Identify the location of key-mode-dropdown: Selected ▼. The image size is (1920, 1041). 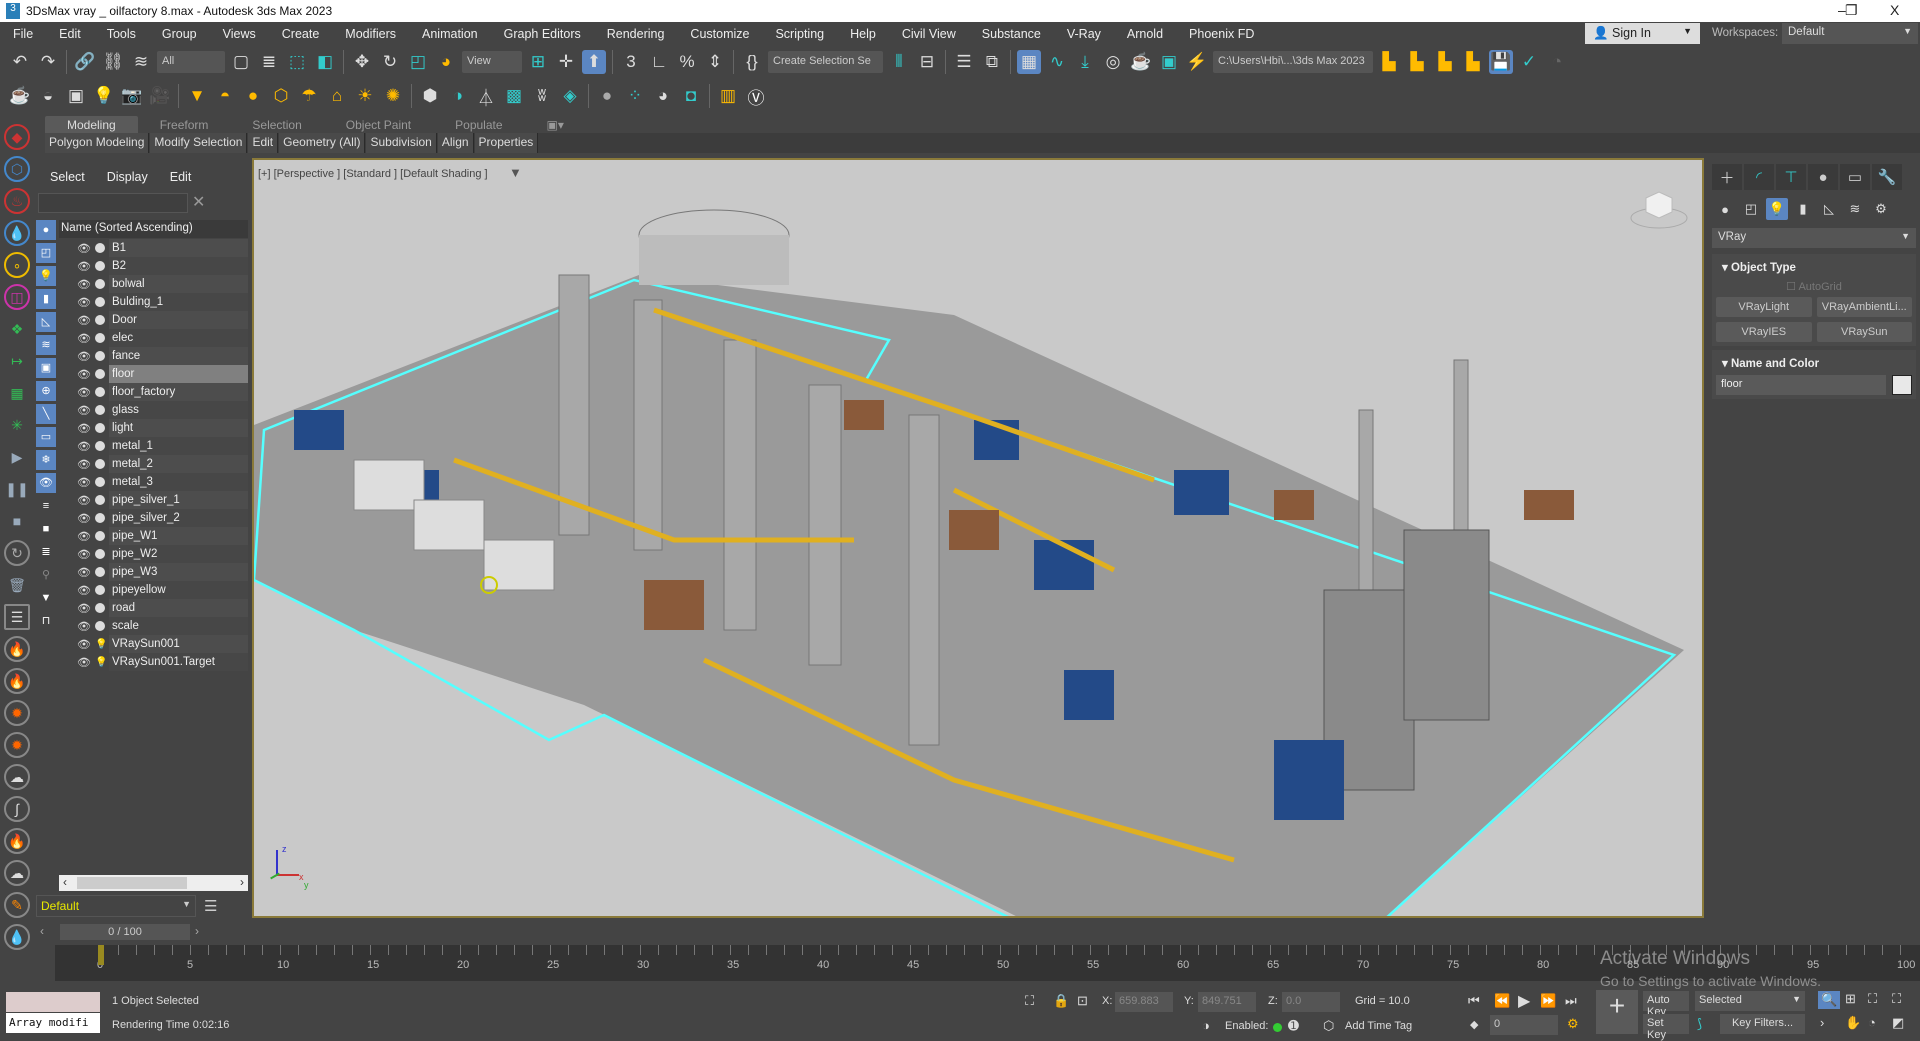
(1750, 1001).